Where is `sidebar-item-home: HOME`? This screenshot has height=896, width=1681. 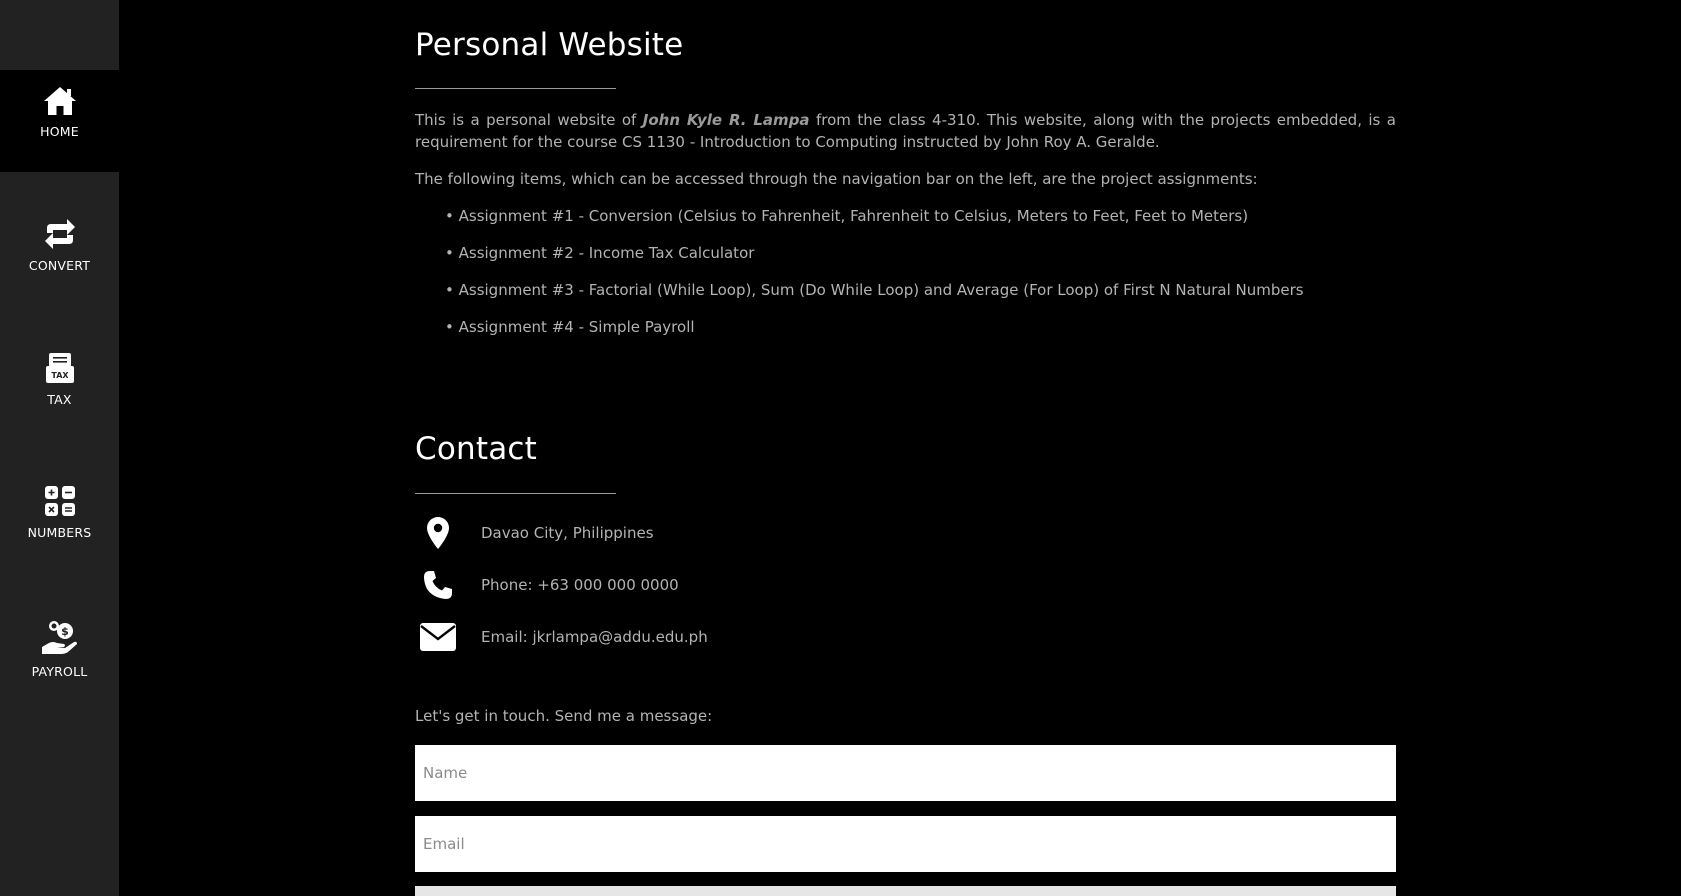 sidebar-item-home: HOME is located at coordinates (59, 121).